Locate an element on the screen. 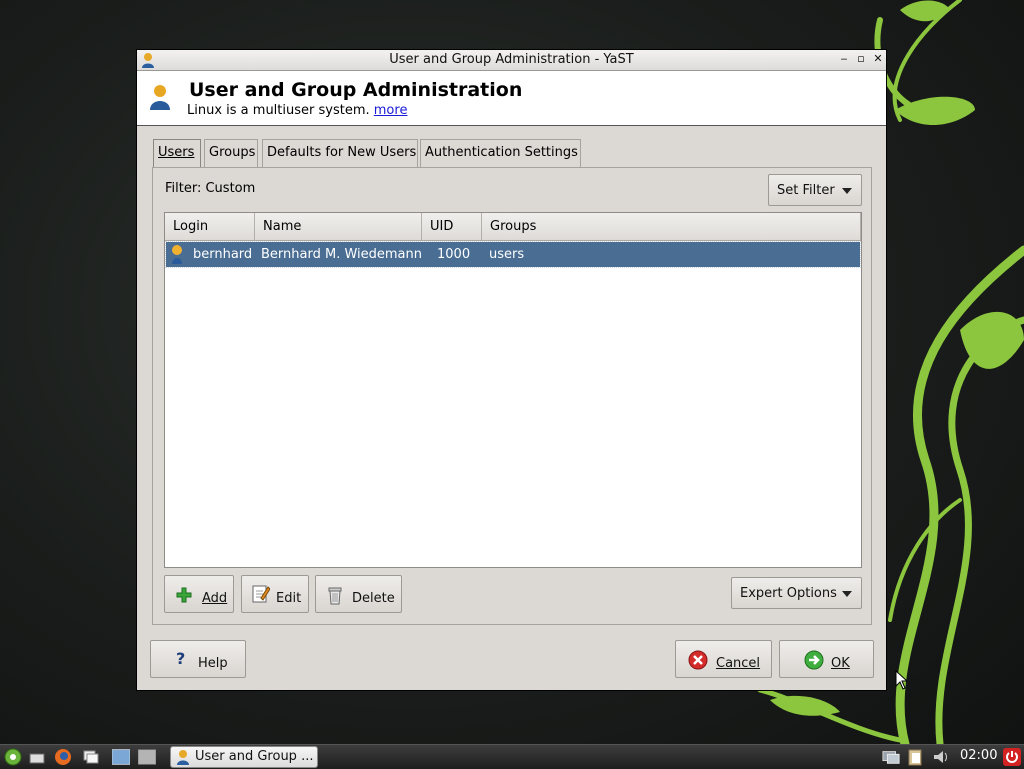  ok-label: OK is located at coordinates (840, 663).